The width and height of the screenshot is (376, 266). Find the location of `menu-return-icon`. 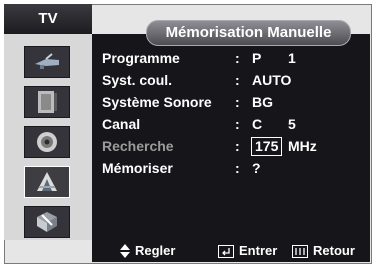

menu-return-icon is located at coordinates (300, 251).